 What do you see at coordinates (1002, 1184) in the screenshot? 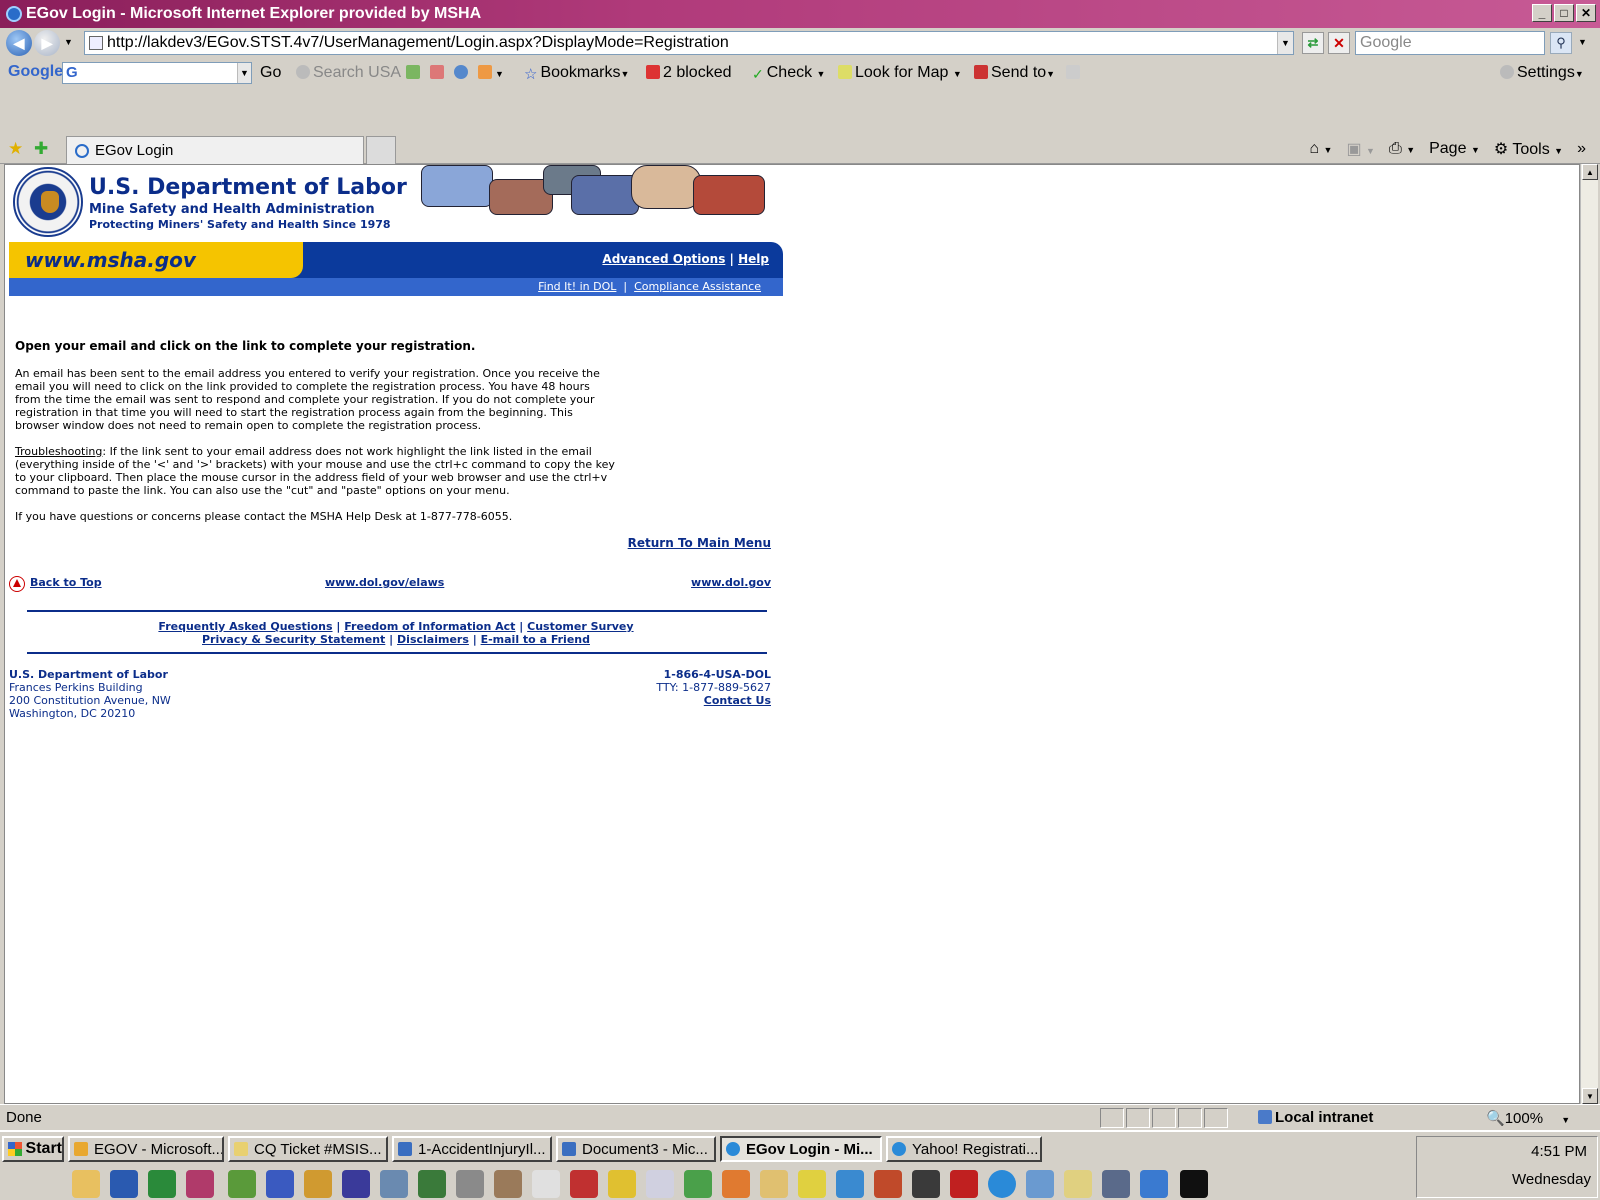
I see `ie-icon` at bounding box center [1002, 1184].